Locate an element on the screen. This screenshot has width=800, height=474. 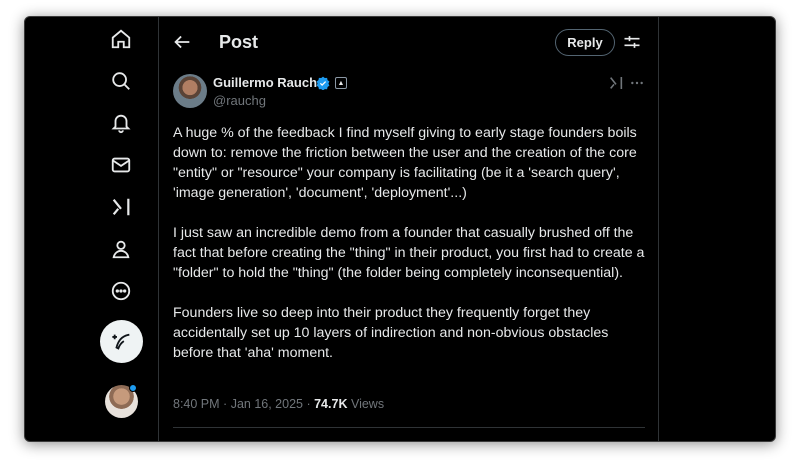
compose-button is located at coordinates (121, 341).